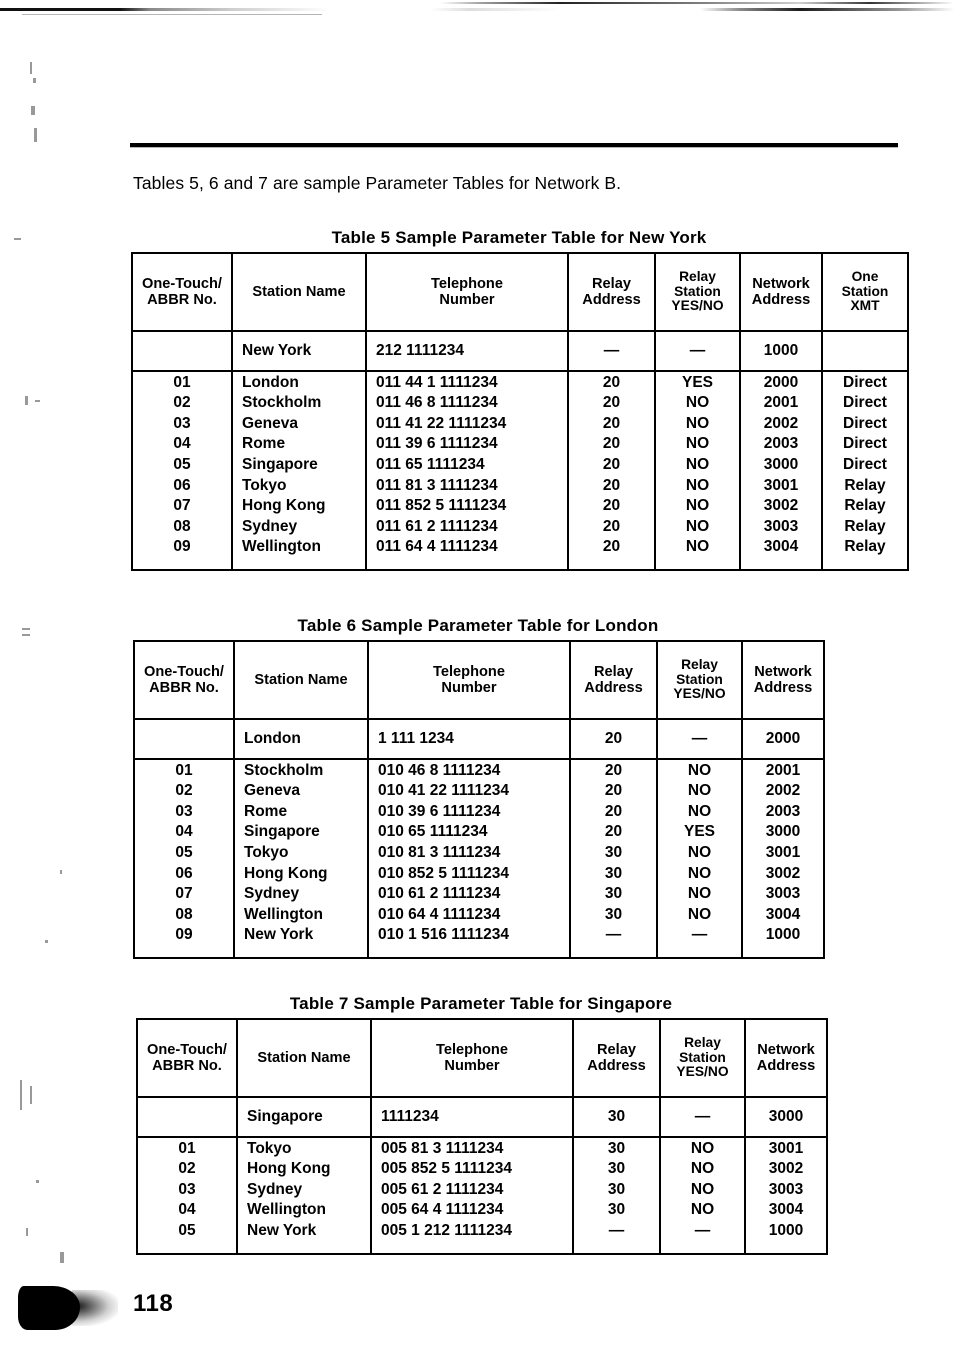  I want to click on table-row: 05 New York 005 1 212 1111234— —1000, so click(482, 1230).